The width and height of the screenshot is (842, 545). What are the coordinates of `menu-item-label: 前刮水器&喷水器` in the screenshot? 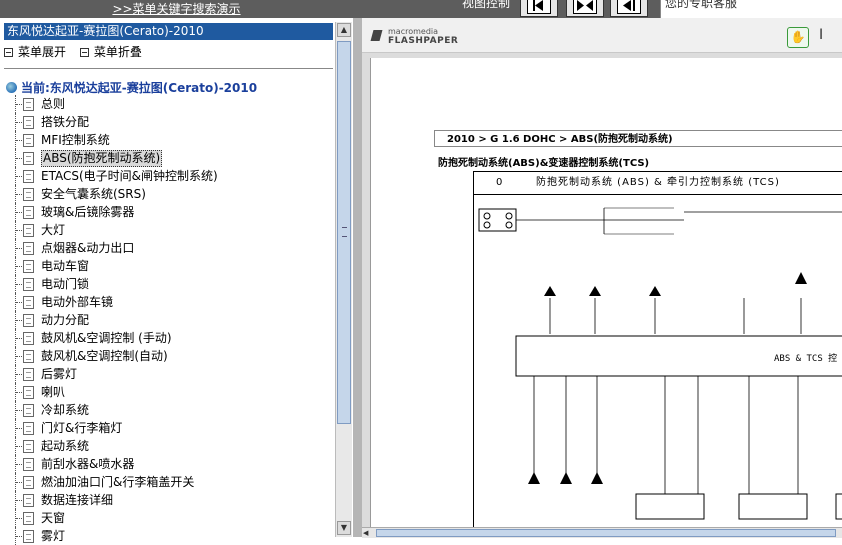 It's located at (88, 464).